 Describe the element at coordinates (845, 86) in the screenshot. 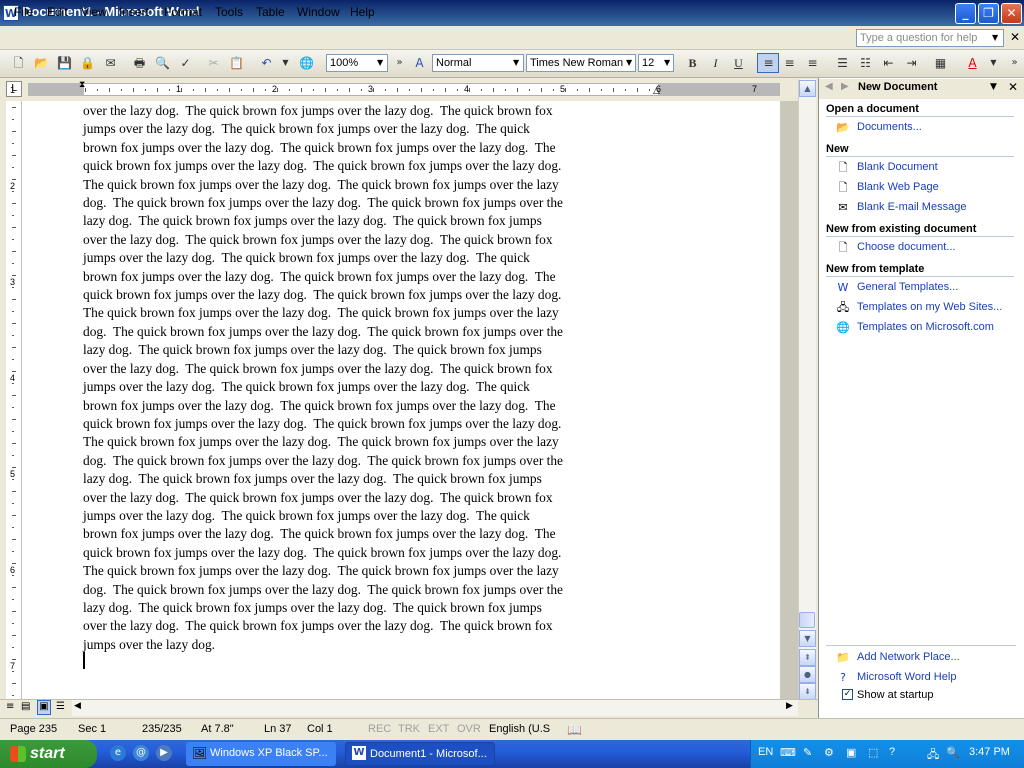

I see `forward-arrow-icon: ▶` at that location.